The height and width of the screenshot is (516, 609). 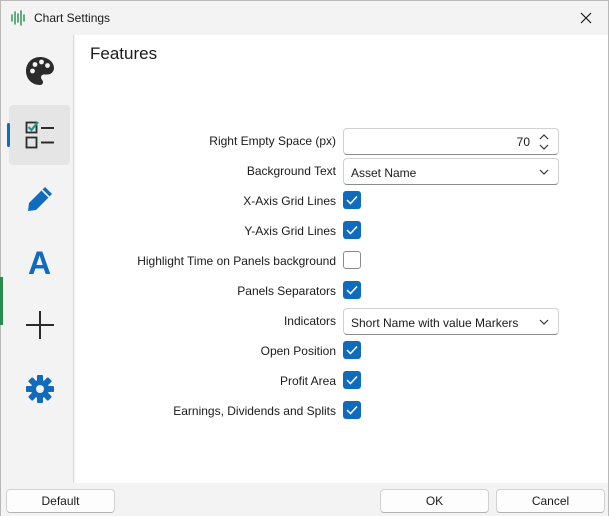 I want to click on right-empty-space-value: 70, so click(x=523, y=142).